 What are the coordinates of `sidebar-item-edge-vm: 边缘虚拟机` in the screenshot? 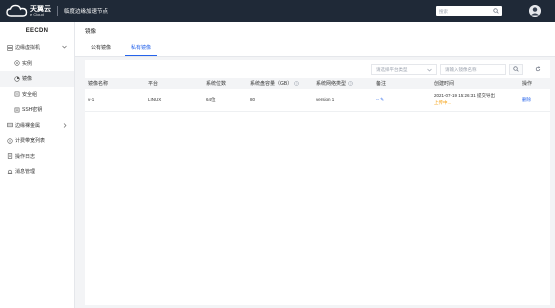 It's located at (37, 48).